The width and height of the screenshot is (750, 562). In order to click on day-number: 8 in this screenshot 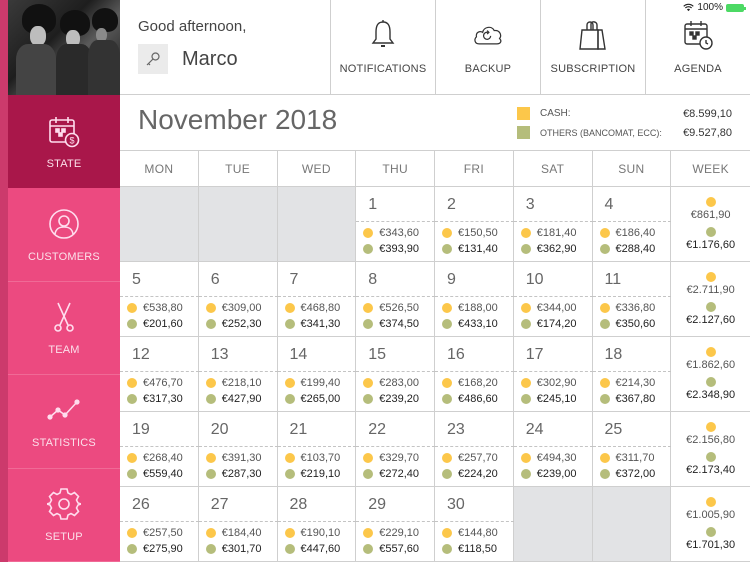, I will do `click(373, 279)`.